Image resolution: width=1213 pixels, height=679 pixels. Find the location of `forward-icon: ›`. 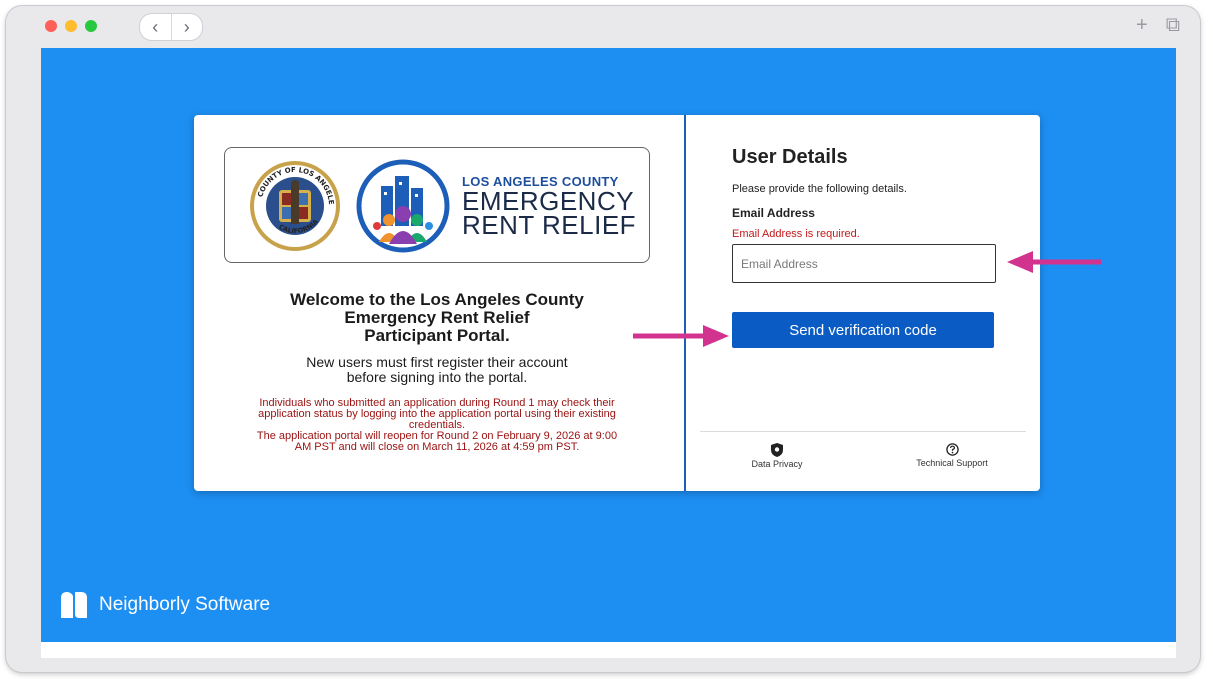

forward-icon: › is located at coordinates (186, 27).